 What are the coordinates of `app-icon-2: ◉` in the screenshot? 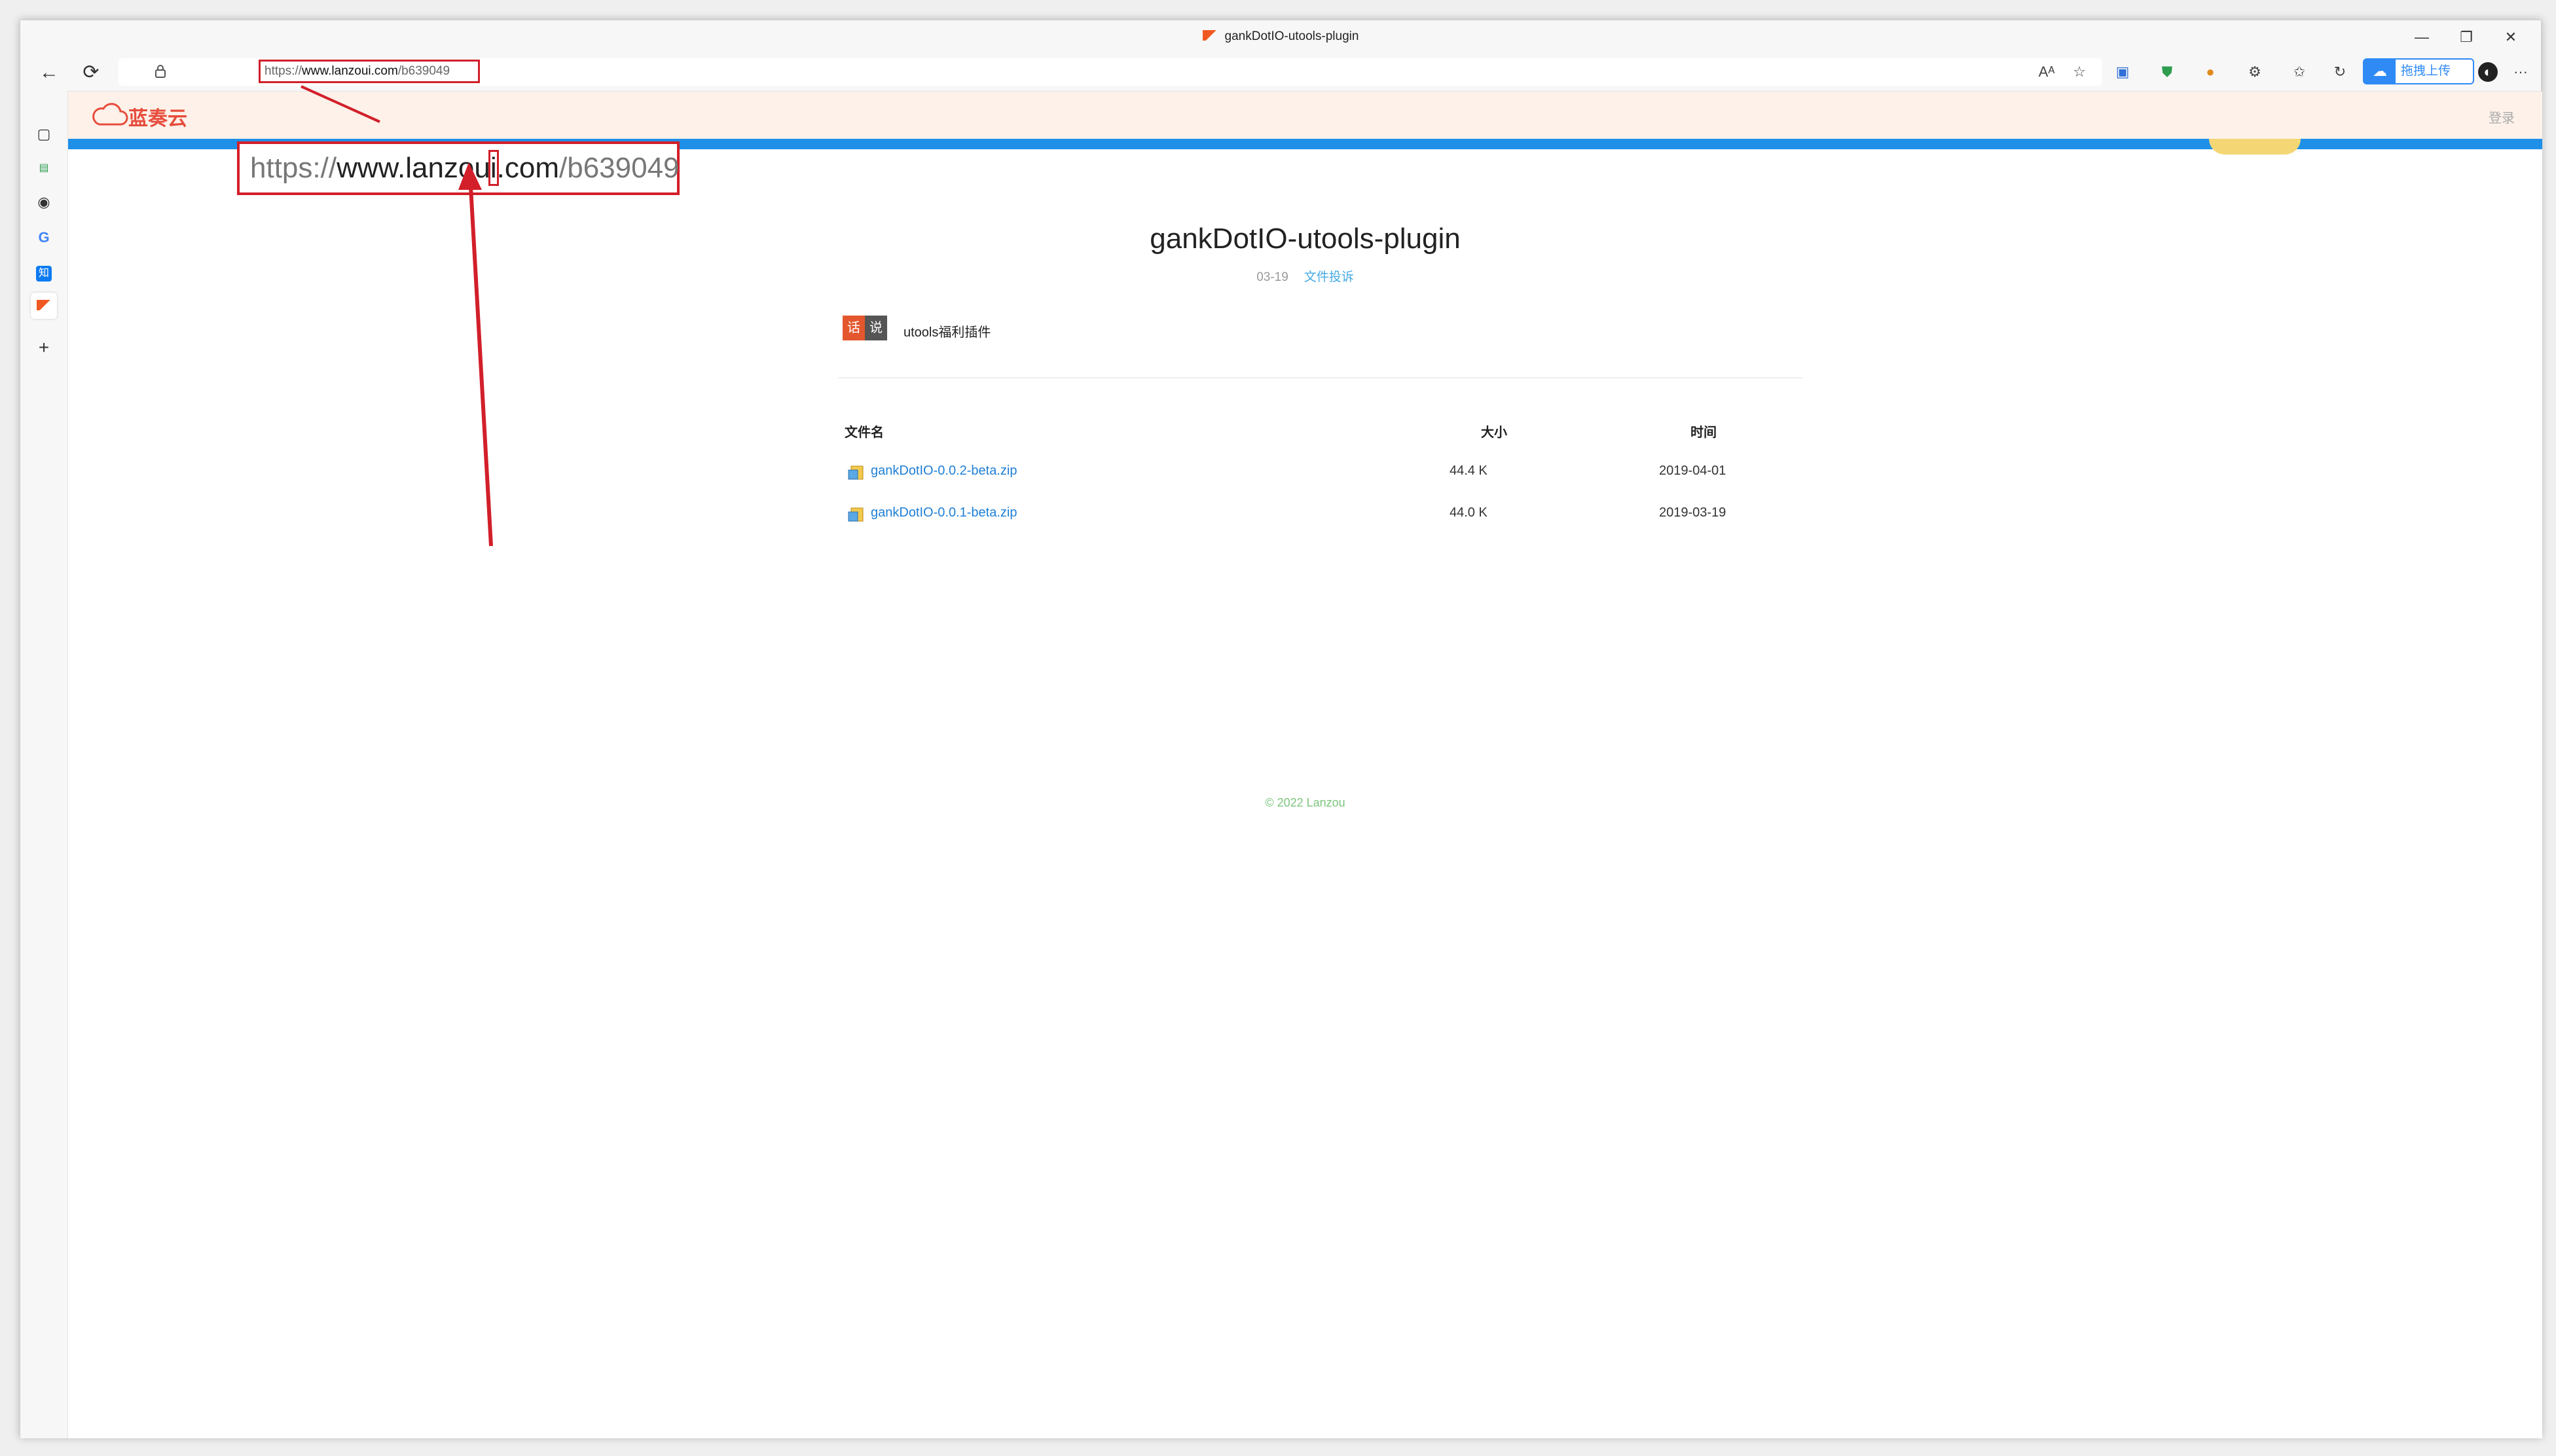 It's located at (44, 202).